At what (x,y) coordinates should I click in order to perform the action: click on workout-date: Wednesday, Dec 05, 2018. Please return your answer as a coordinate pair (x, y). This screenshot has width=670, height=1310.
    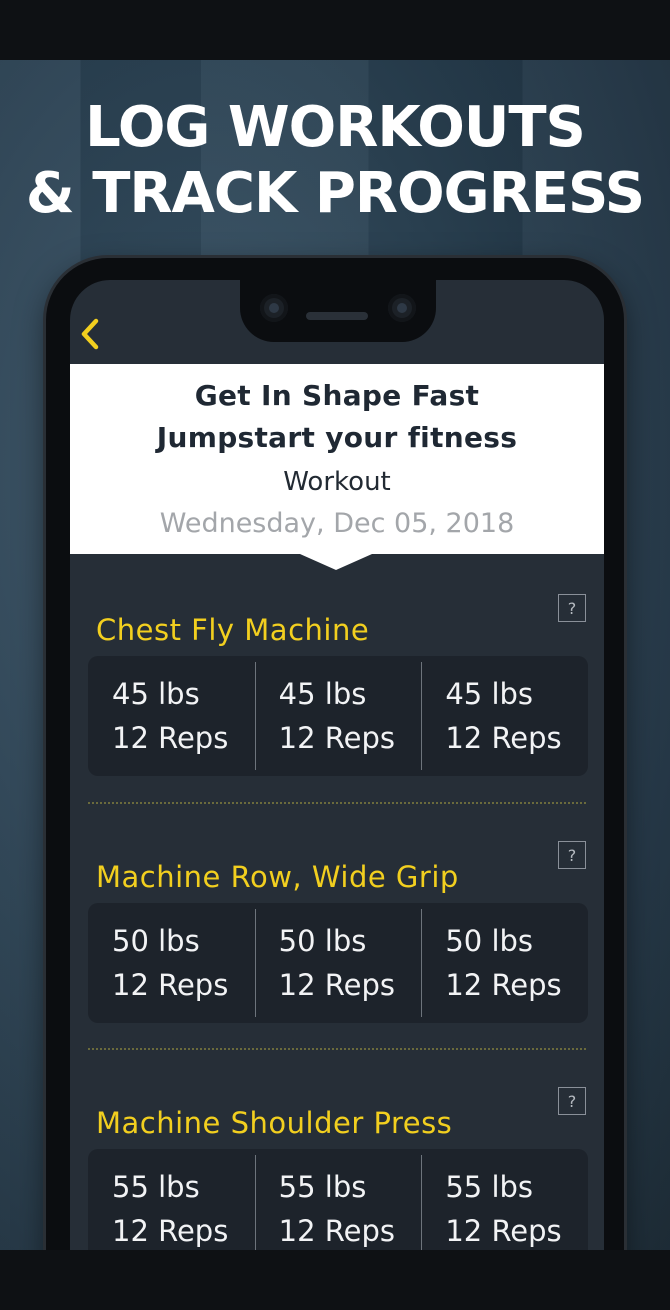
    Looking at the image, I should click on (337, 523).